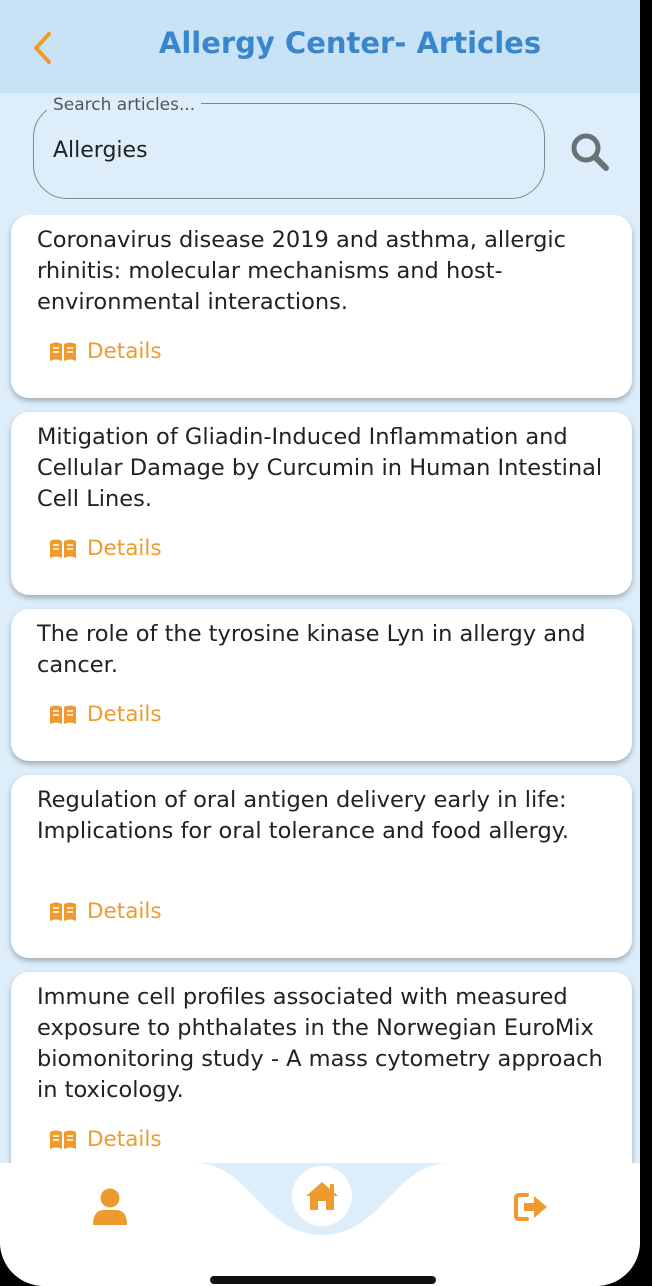 This screenshot has height=1286, width=652. I want to click on home-indicator, so click(323, 1280).